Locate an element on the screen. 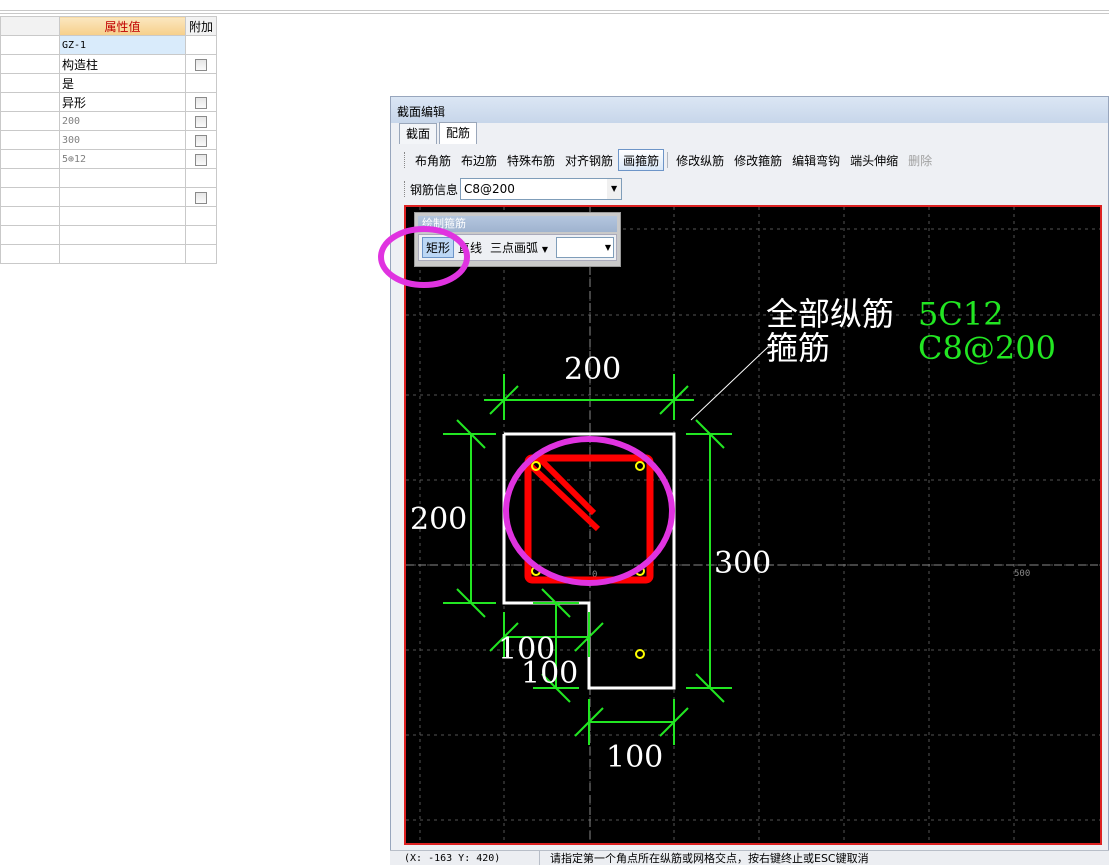  dim-notch-height: 100 is located at coordinates (549, 673).